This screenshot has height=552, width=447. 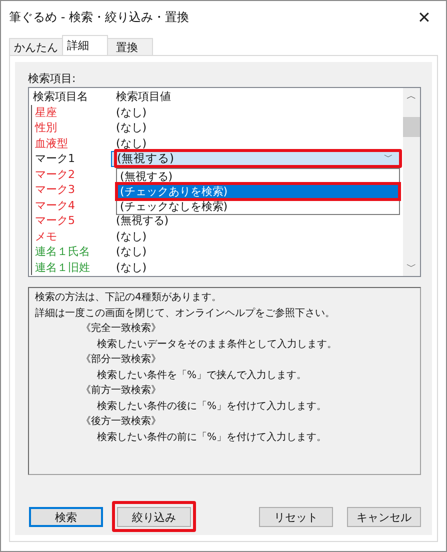 What do you see at coordinates (296, 517) in the screenshot?
I see `dialog-button: リセット` at bounding box center [296, 517].